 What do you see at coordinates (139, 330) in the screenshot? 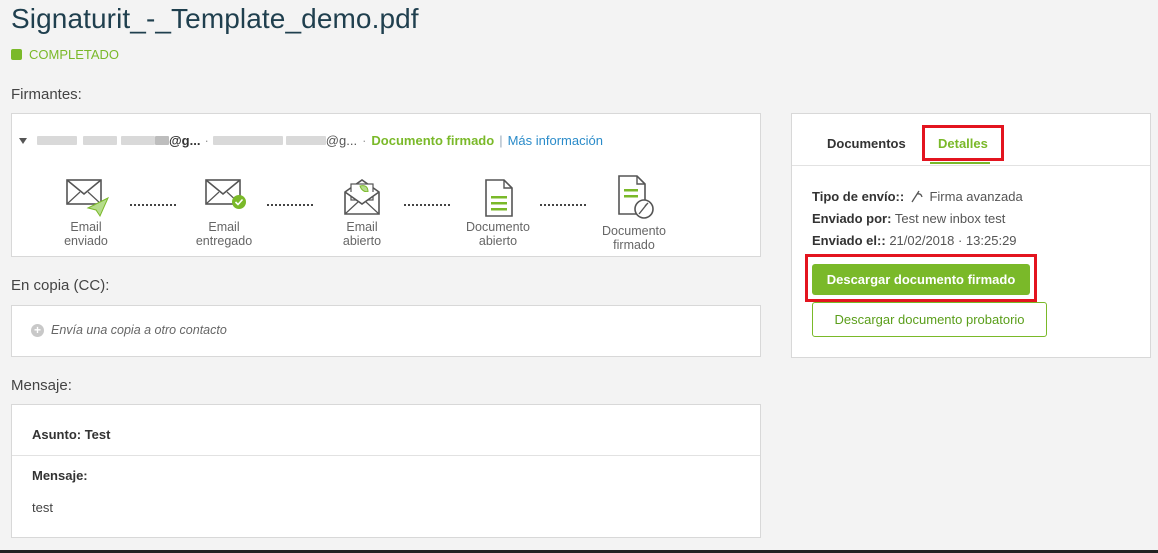
I see `cc-placeholder: Envía una copia a otro contacto` at bounding box center [139, 330].